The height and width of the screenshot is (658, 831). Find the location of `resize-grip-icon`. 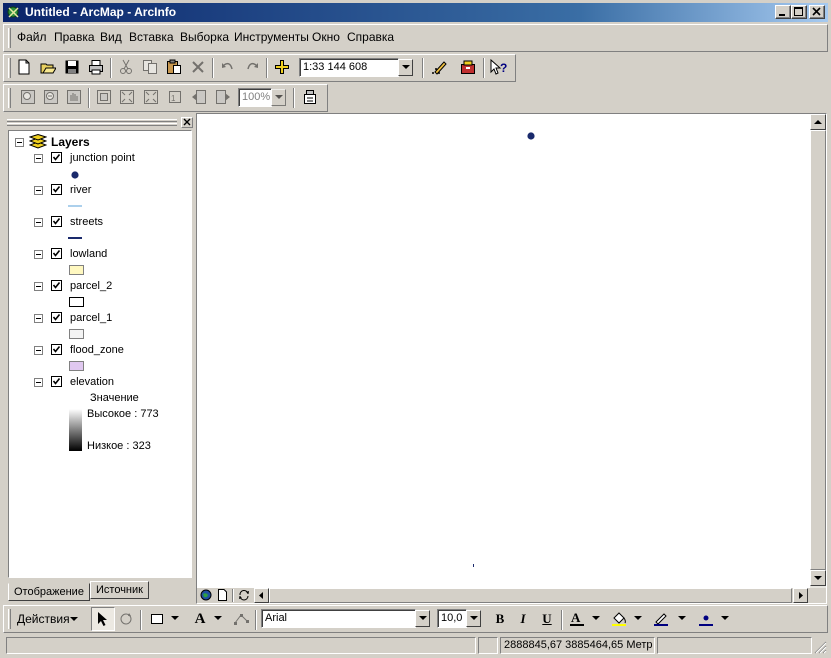

resize-grip-icon is located at coordinates (820, 647).